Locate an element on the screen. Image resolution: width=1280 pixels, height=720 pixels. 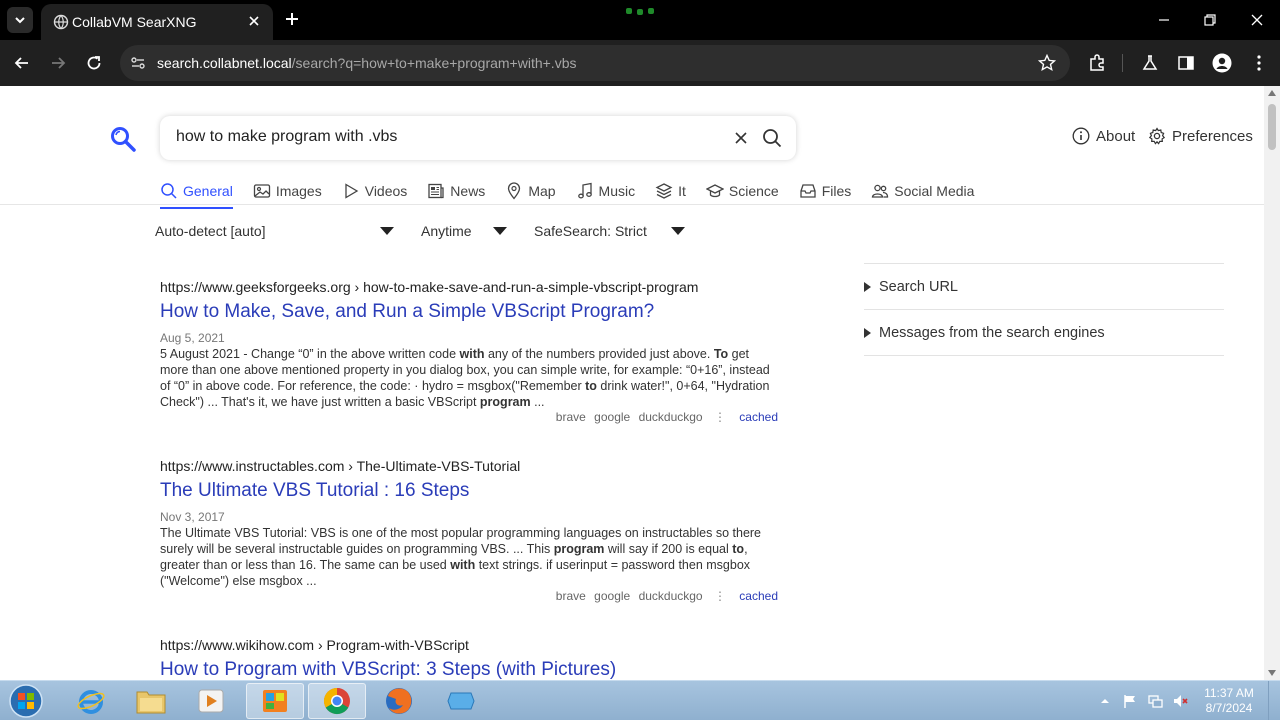
tab-files: Files is located at coordinates (825, 191).